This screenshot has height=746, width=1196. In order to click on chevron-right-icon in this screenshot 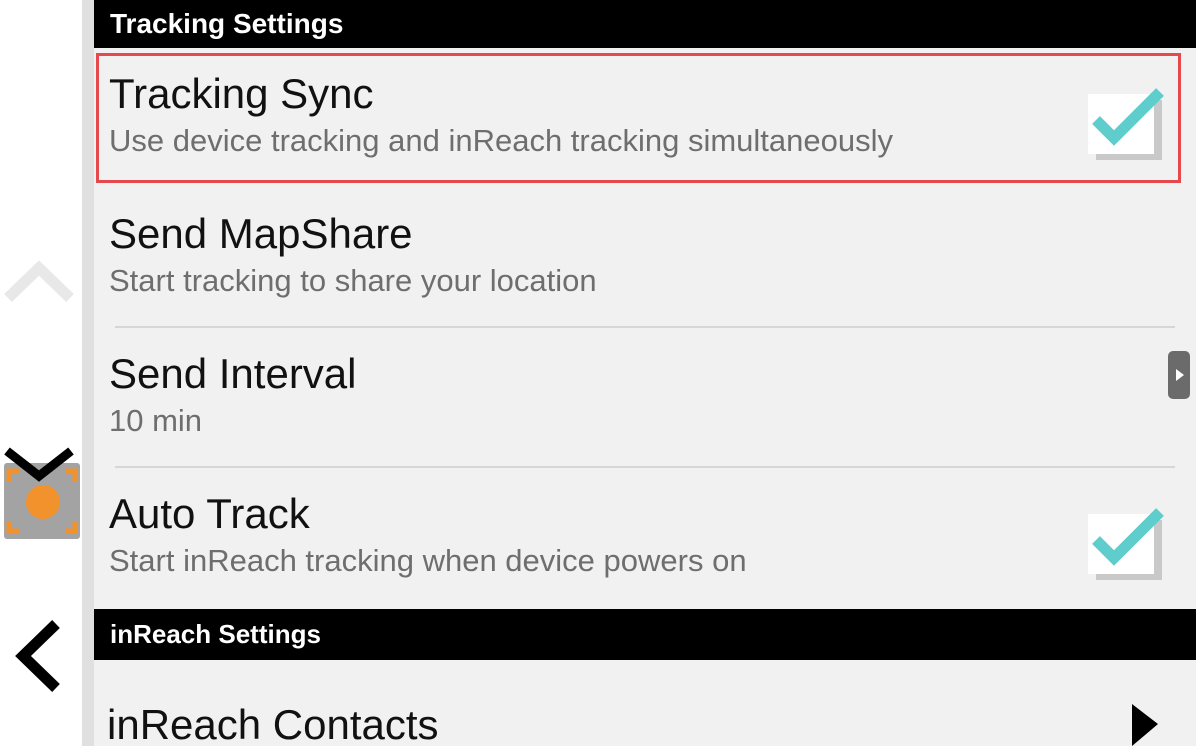, I will do `click(1145, 725)`.